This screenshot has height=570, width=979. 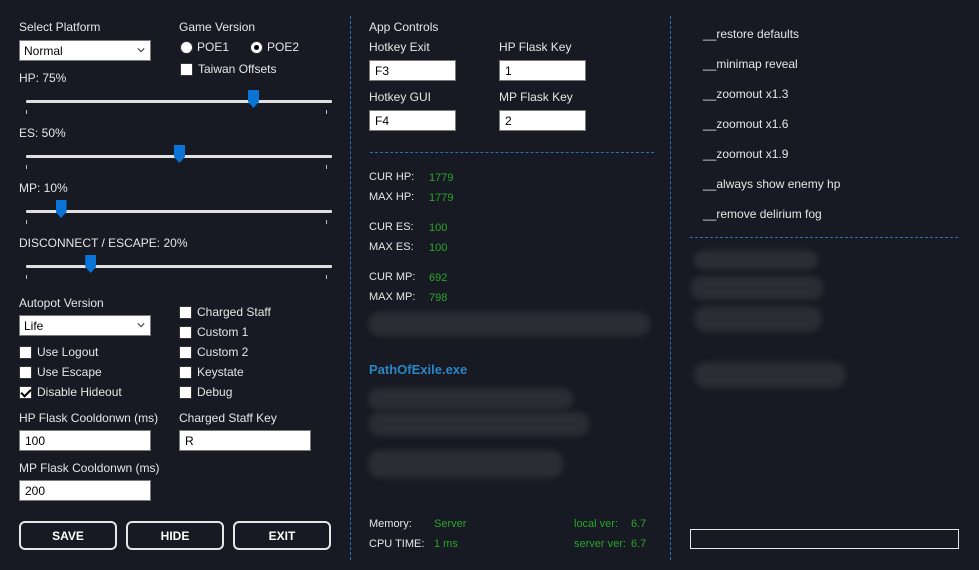 I want to click on divider-right-horizontal, so click(x=824, y=237).